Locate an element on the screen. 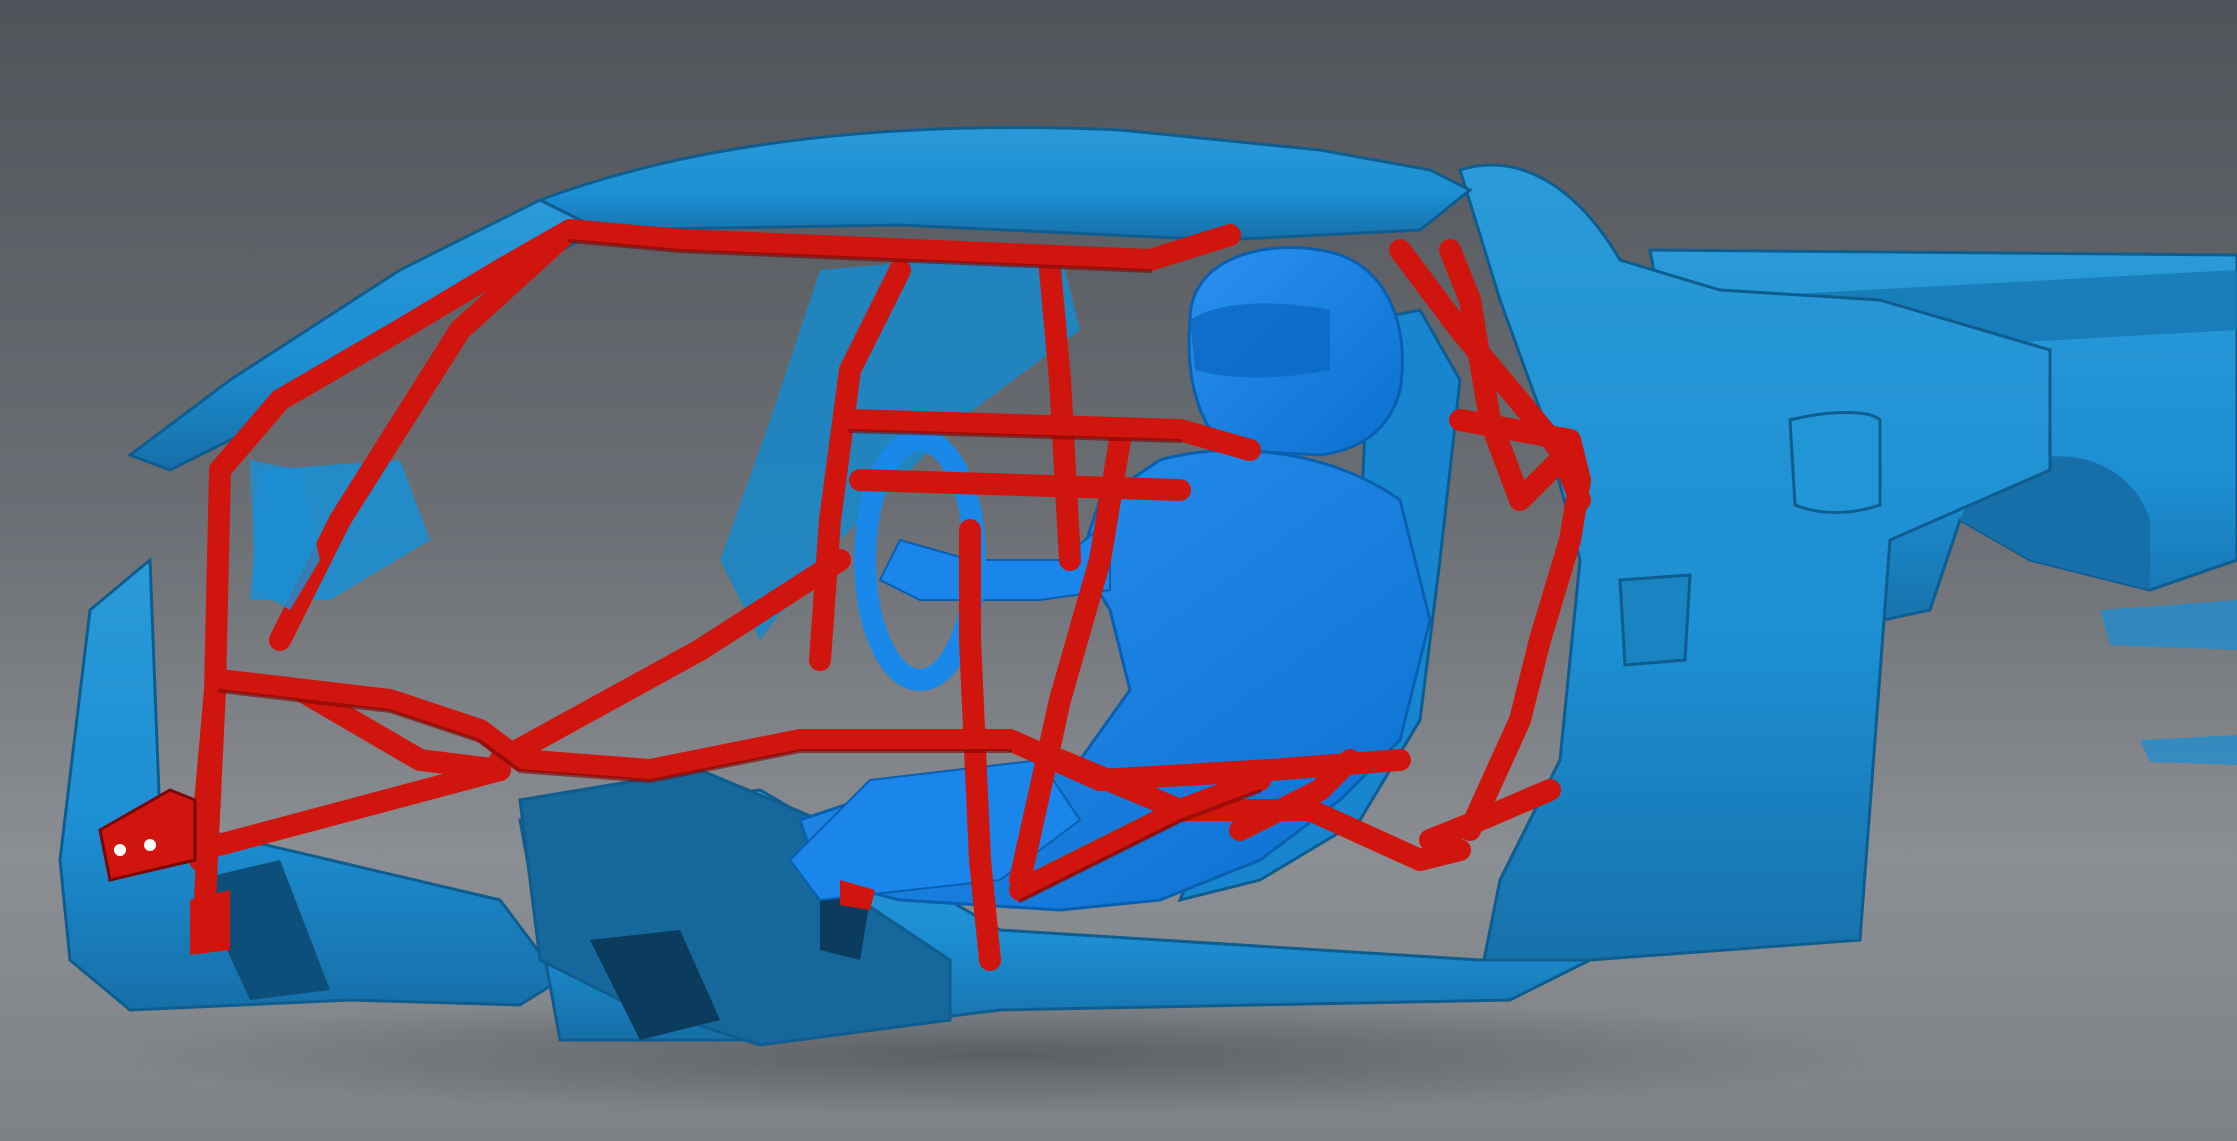  rear-scatter is located at coordinates (2168, 682).